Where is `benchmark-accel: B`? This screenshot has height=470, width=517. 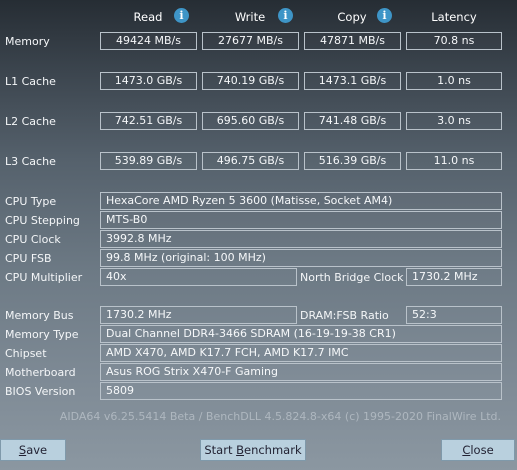 benchmark-accel: B is located at coordinates (240, 450).